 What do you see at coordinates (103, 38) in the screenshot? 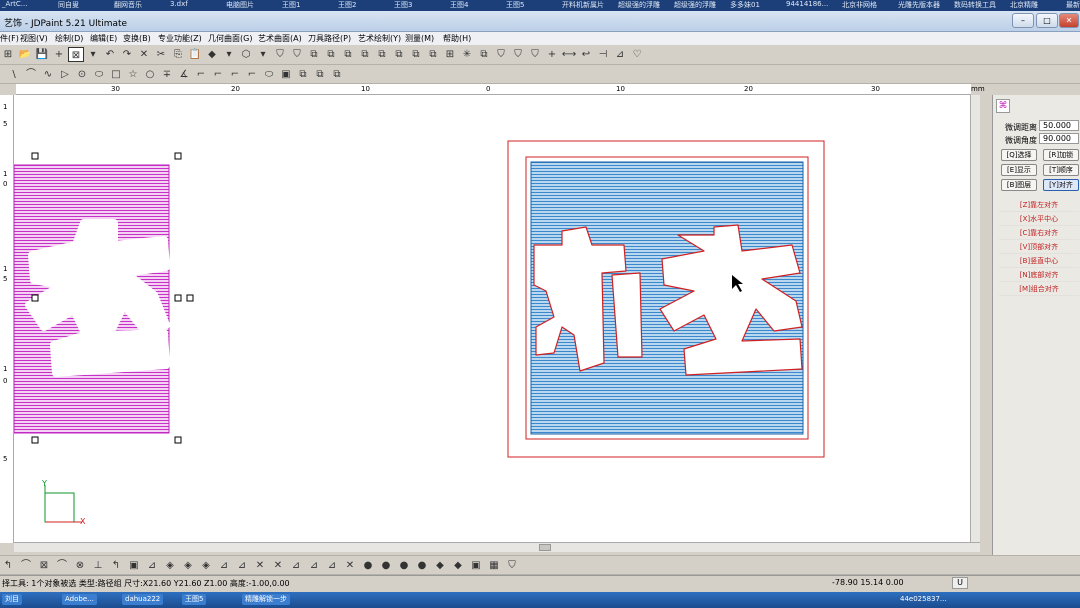
I see `menu-item: 编辑(E)` at bounding box center [103, 38].